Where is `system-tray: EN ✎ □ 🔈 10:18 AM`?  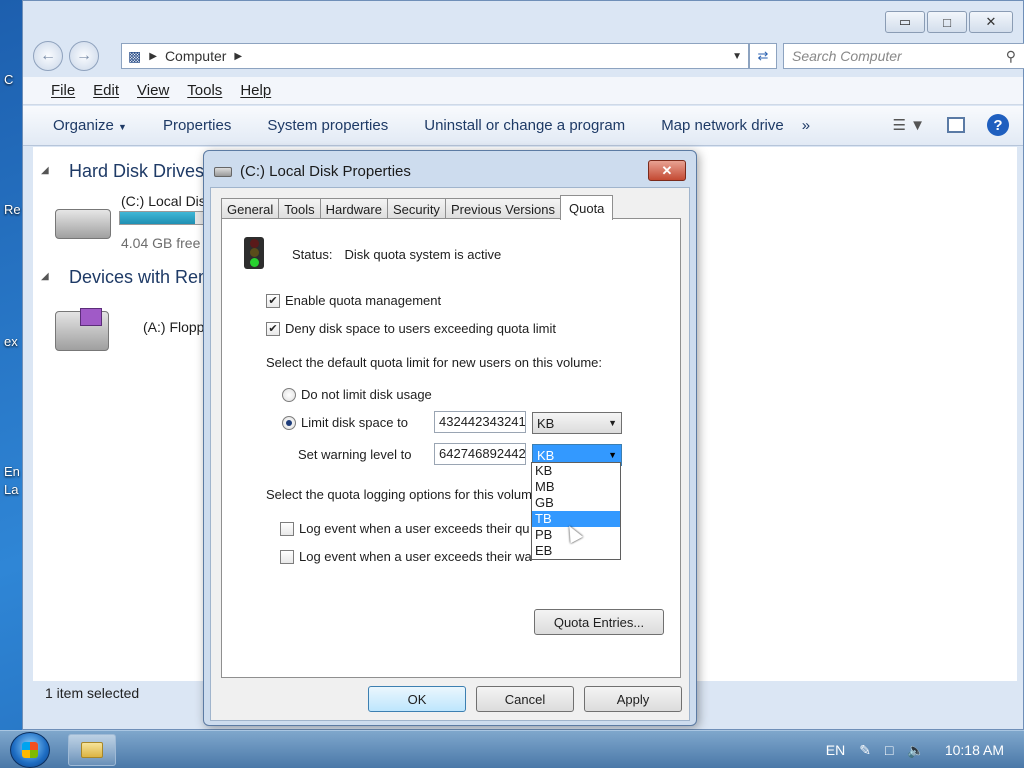
system-tray: EN ✎ □ 🔈 10:18 AM is located at coordinates (925, 749).